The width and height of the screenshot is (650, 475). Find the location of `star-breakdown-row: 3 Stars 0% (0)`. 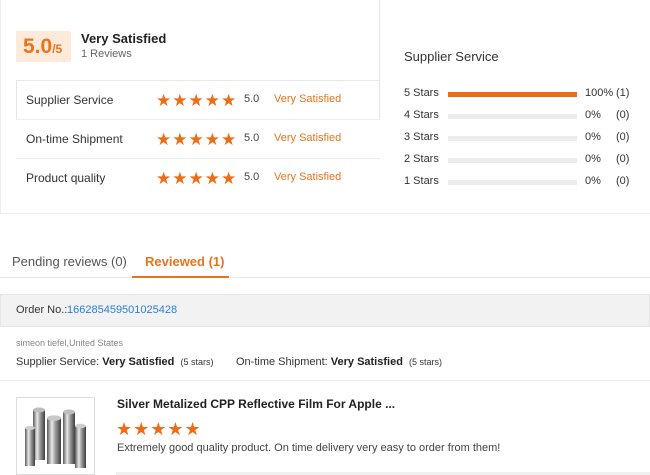

star-breakdown-row: 3 Stars 0% (0) is located at coordinates (524, 138).